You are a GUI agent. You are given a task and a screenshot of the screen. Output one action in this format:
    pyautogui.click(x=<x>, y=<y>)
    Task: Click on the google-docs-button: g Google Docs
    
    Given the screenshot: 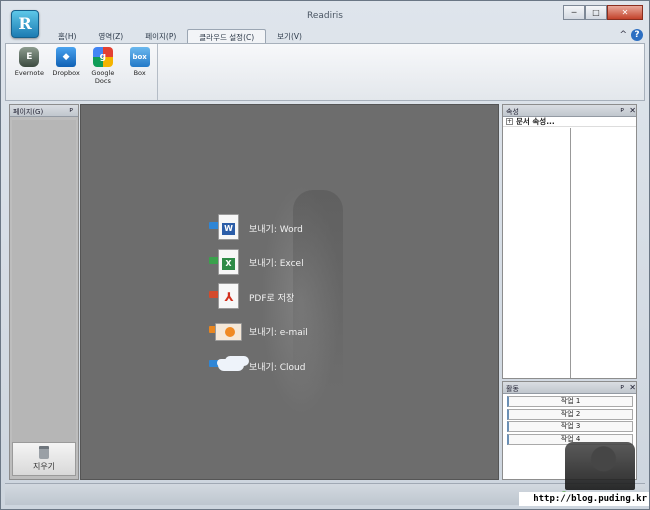 What is the action you would take?
    pyautogui.click(x=103, y=73)
    